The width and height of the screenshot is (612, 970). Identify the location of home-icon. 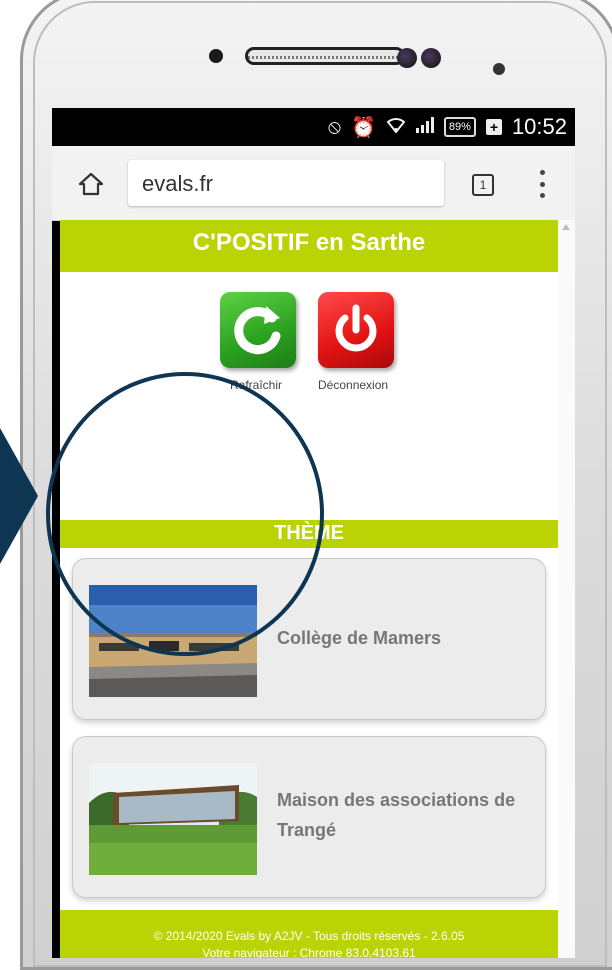
(91, 184).